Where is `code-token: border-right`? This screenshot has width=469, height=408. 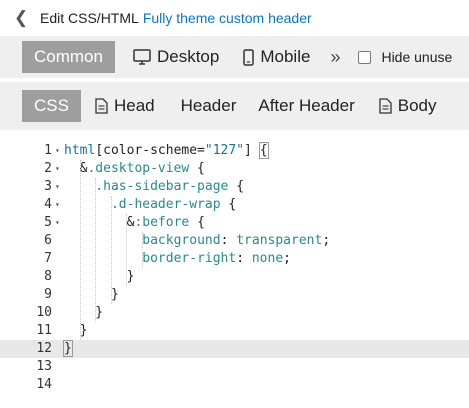
code-token: border-right is located at coordinates (189, 258).